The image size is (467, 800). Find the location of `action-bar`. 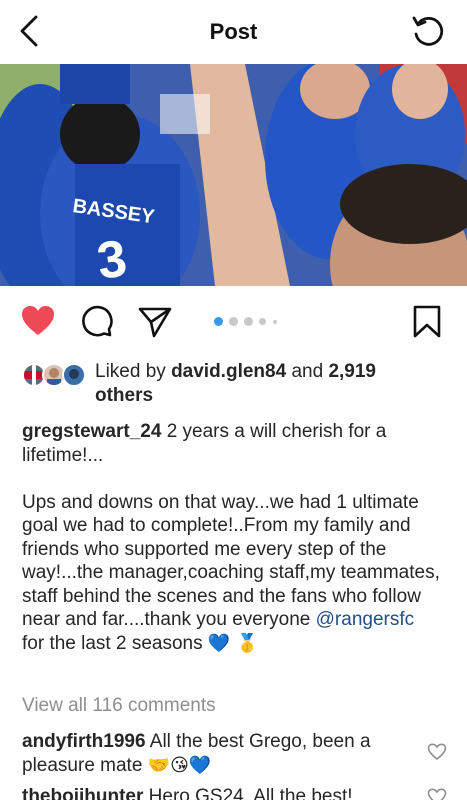

action-bar is located at coordinates (233, 321).